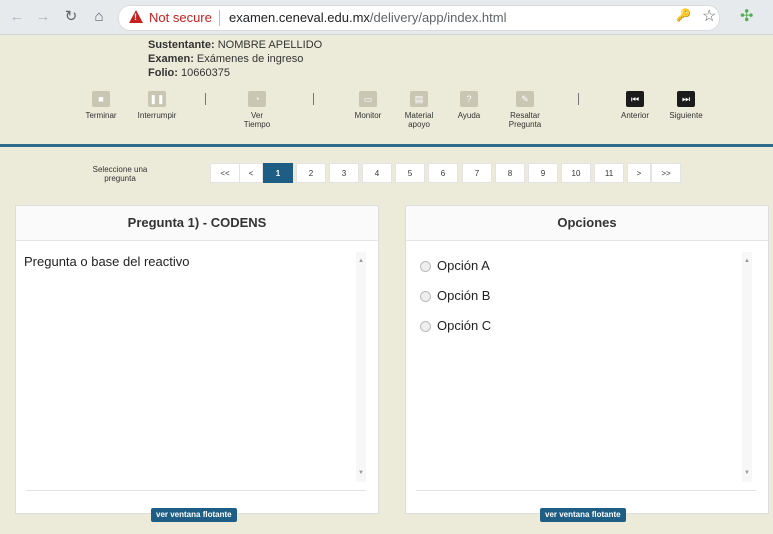 The image size is (773, 534). Describe the element at coordinates (469, 99) in the screenshot. I see `help-icon: ?` at that location.